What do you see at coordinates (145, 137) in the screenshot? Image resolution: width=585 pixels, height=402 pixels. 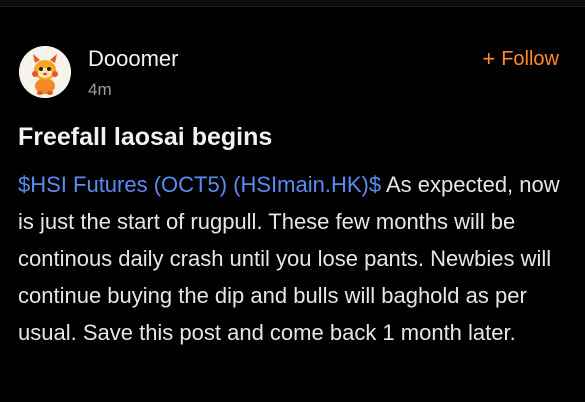 I see `post-title: Freefall laosai begins` at bounding box center [145, 137].